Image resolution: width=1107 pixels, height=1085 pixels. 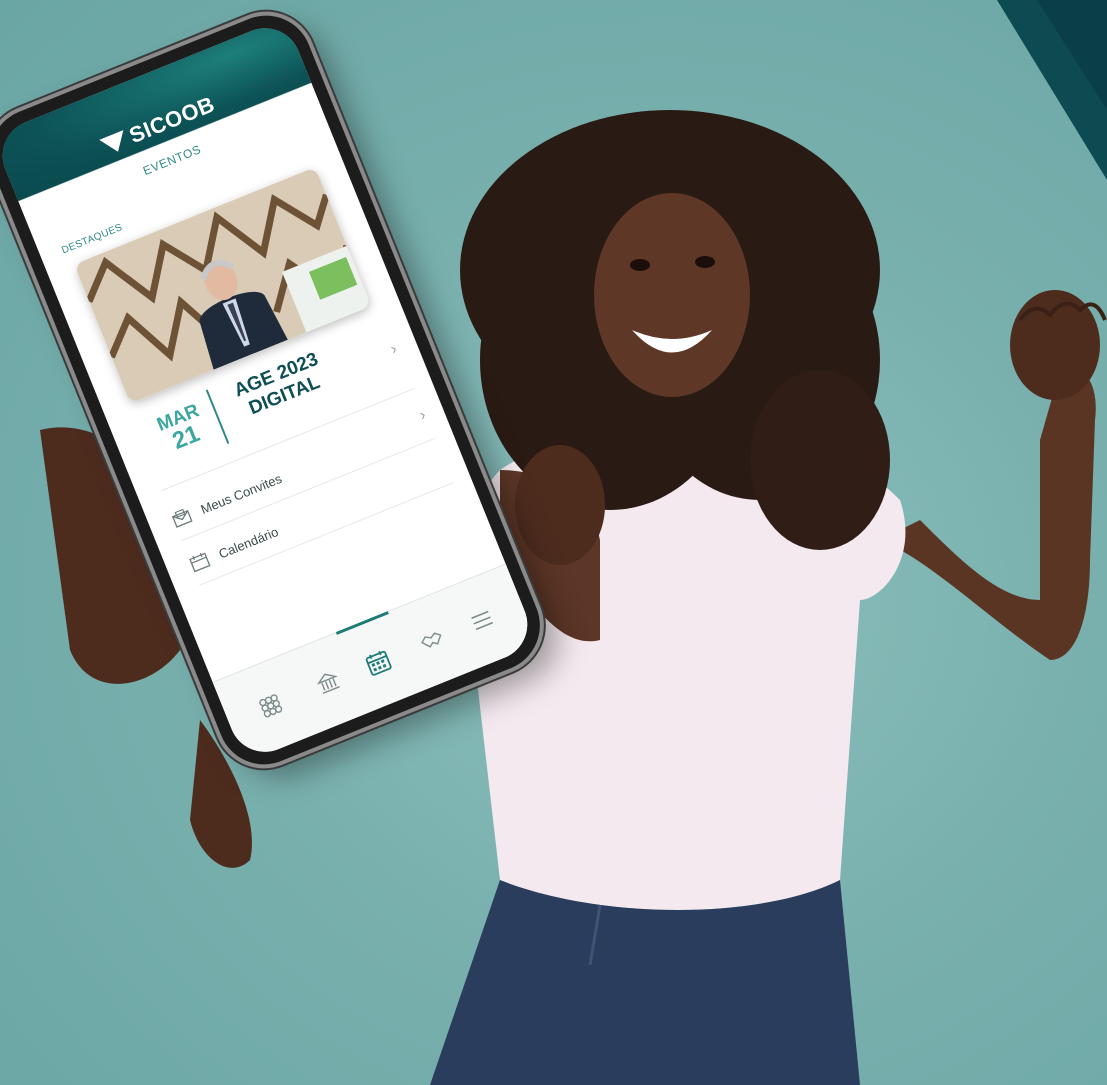 I want to click on menu-item-label: Meus Convites, so click(x=241, y=493).